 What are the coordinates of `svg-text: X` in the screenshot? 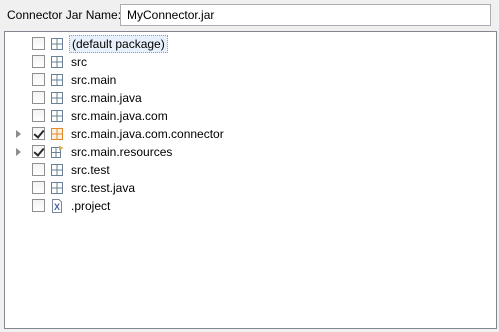 It's located at (57, 207).